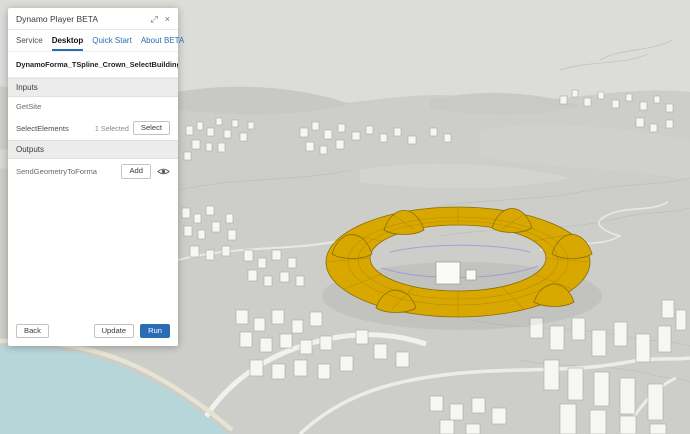 The width and height of the screenshot is (690, 434). I want to click on send-geometry-label: SendGeometryToForma, so click(57, 172).